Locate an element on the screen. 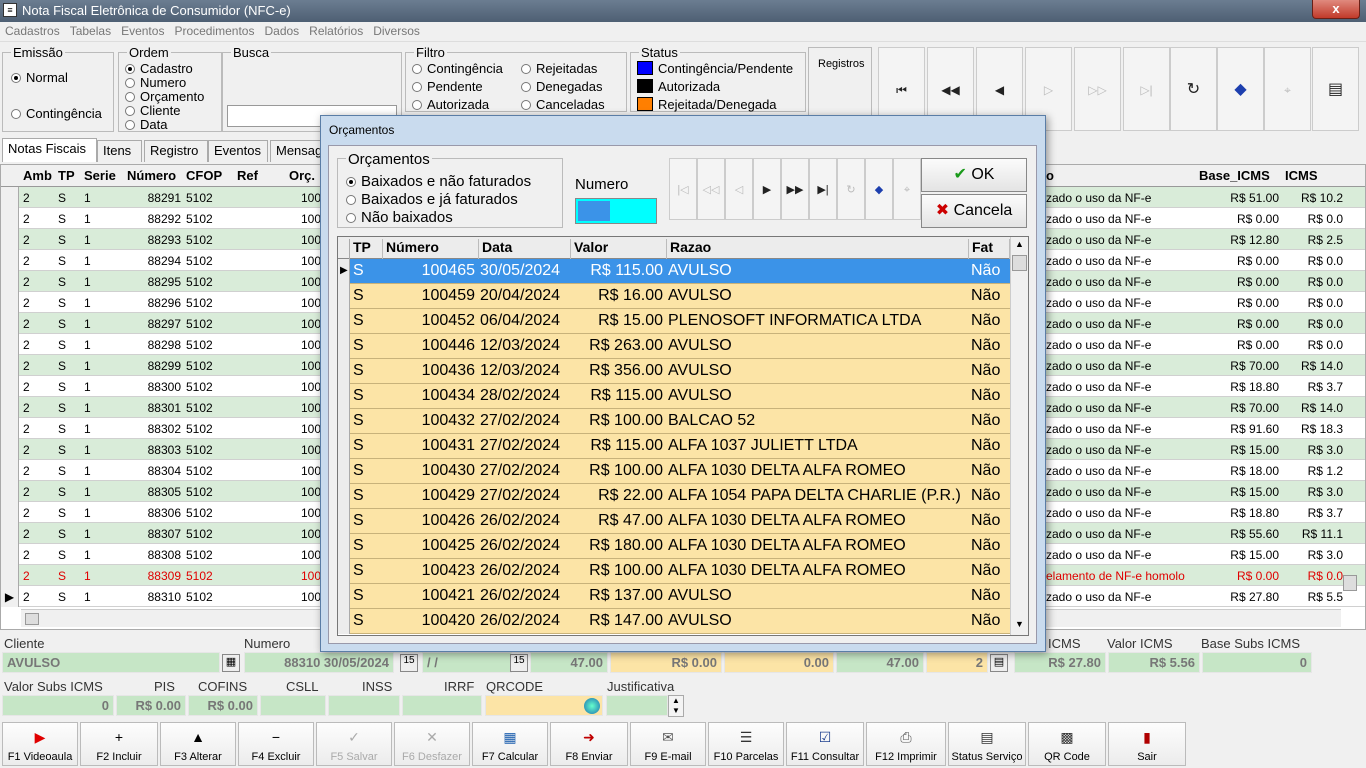  dlg-bookmark-button: ◆ is located at coordinates (879, 189).